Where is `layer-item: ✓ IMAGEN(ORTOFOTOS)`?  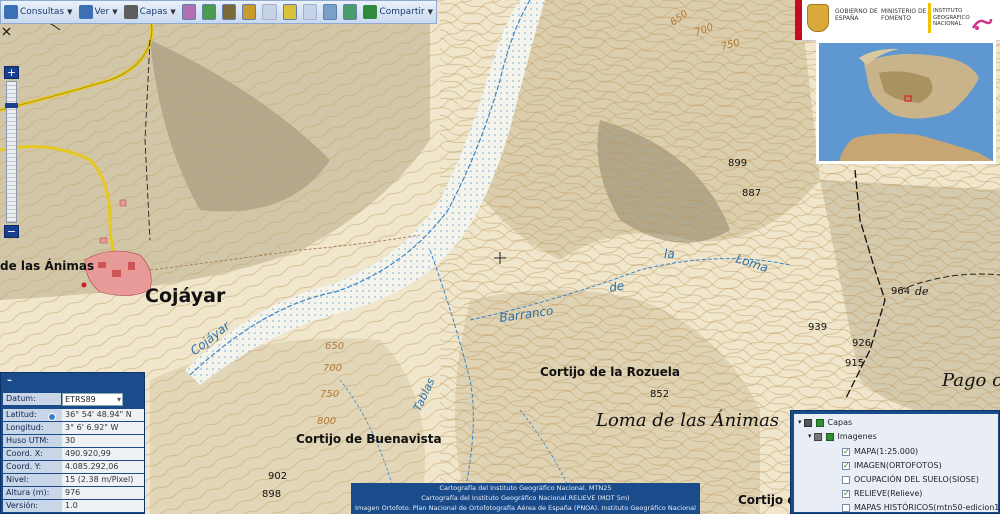 layer-item: ✓ IMAGEN(ORTOFOTOS) is located at coordinates (892, 465).